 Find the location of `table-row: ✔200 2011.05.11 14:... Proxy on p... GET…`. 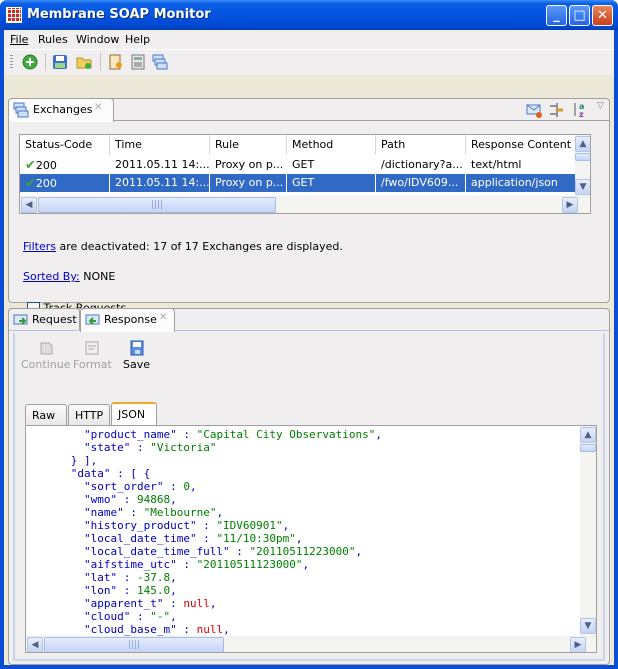

table-row: ✔200 2011.05.11 14:... Proxy on p... GET… is located at coordinates (297, 165).